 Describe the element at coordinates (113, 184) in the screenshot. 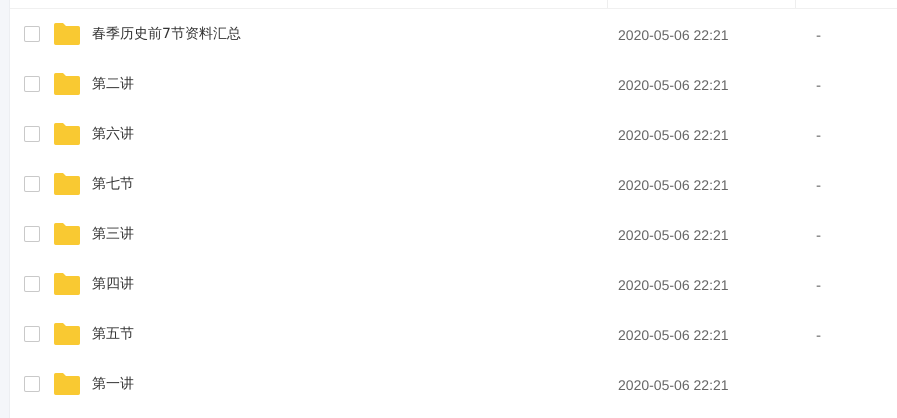

I see `folder-name: 第七节` at that location.